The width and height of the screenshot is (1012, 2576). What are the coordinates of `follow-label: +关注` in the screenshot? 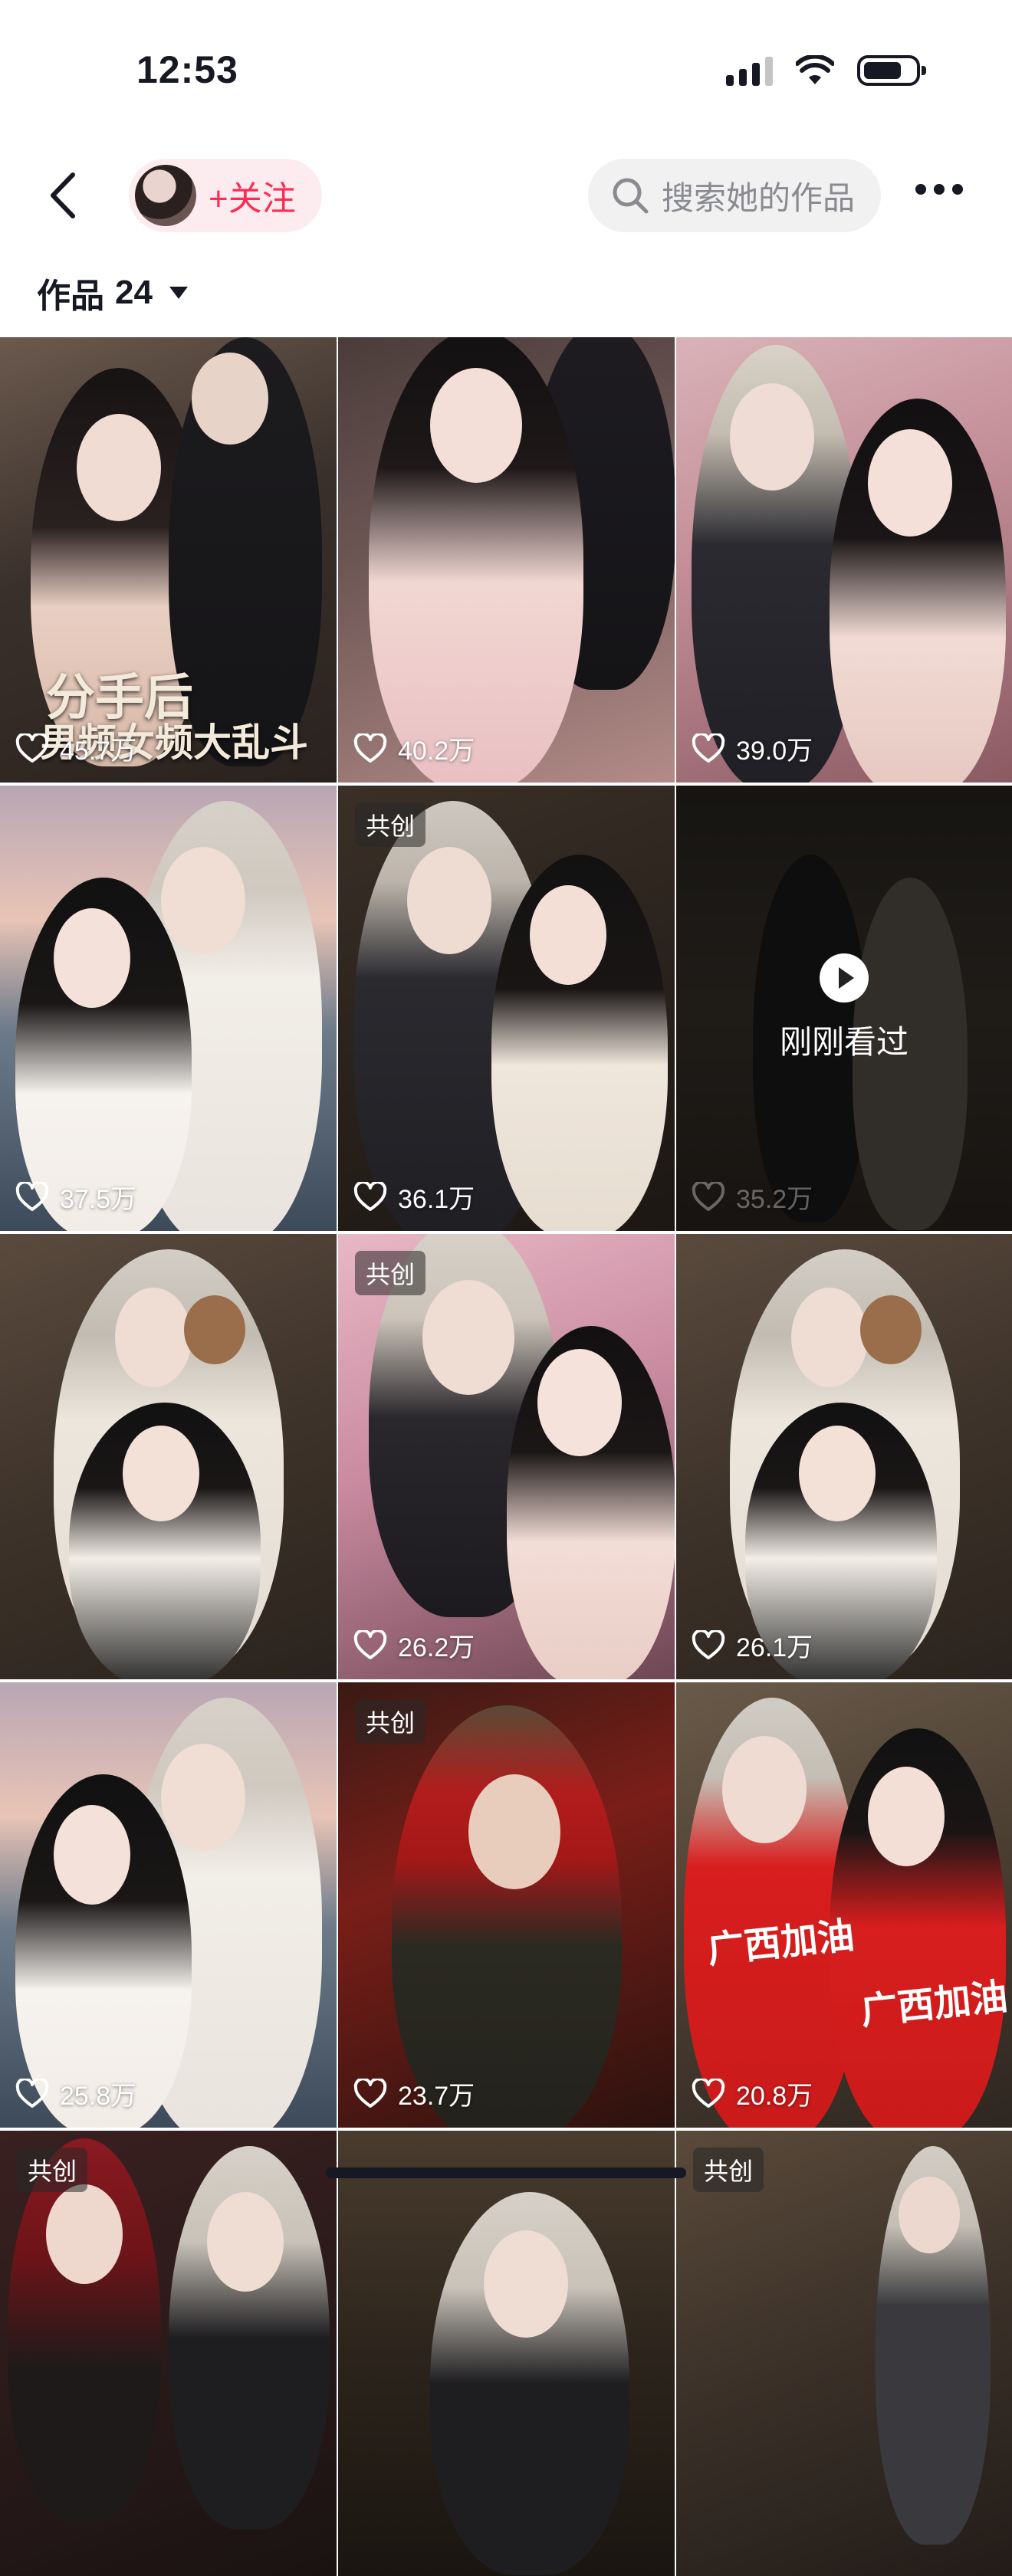 It's located at (252, 199).